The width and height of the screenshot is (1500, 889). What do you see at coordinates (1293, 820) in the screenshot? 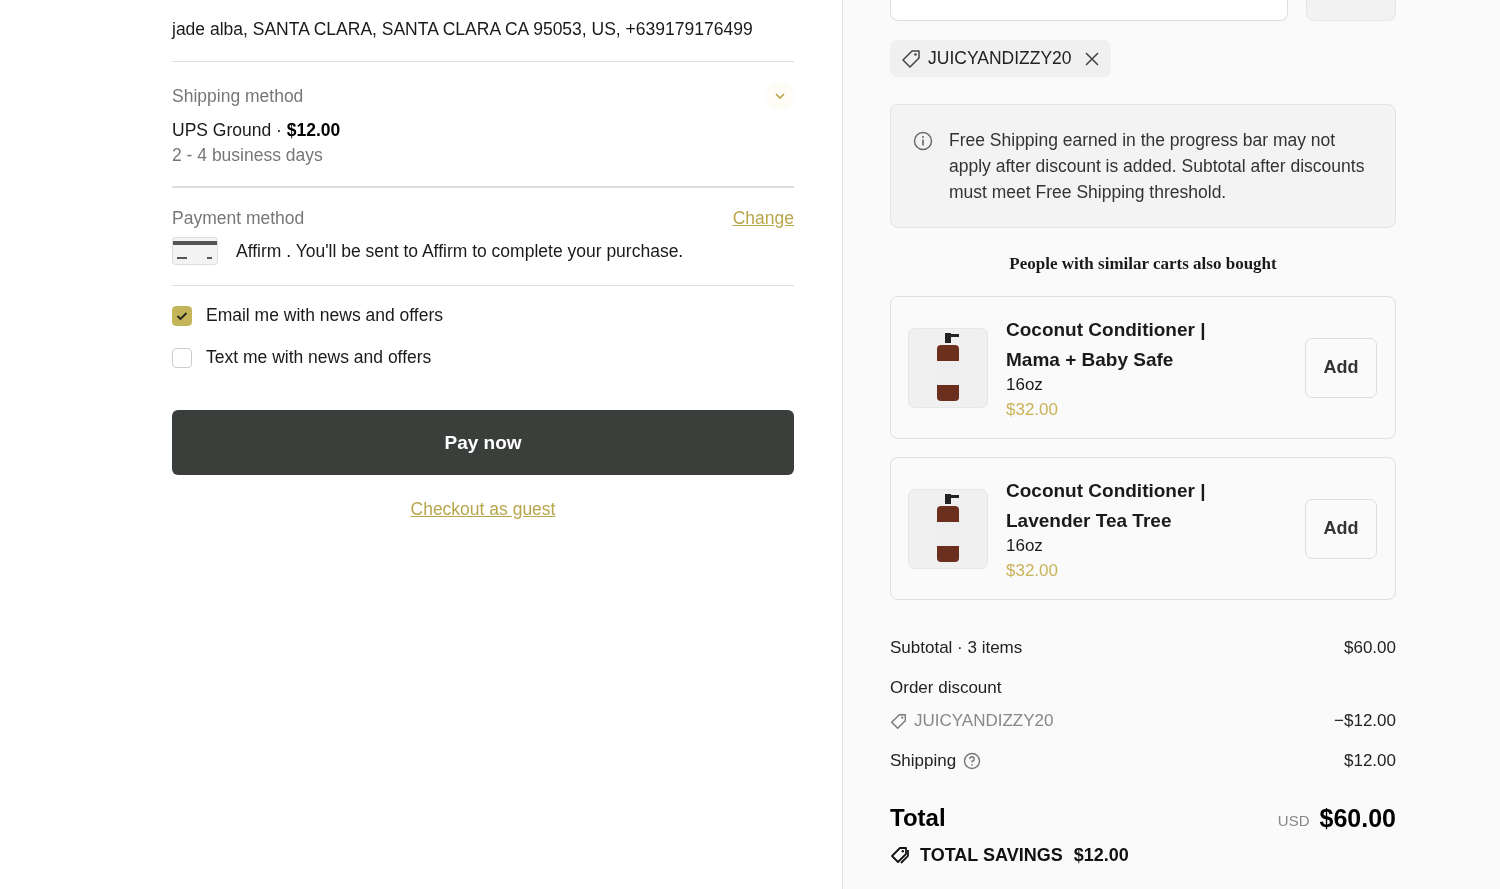
I see `currency-code: USD` at bounding box center [1293, 820].